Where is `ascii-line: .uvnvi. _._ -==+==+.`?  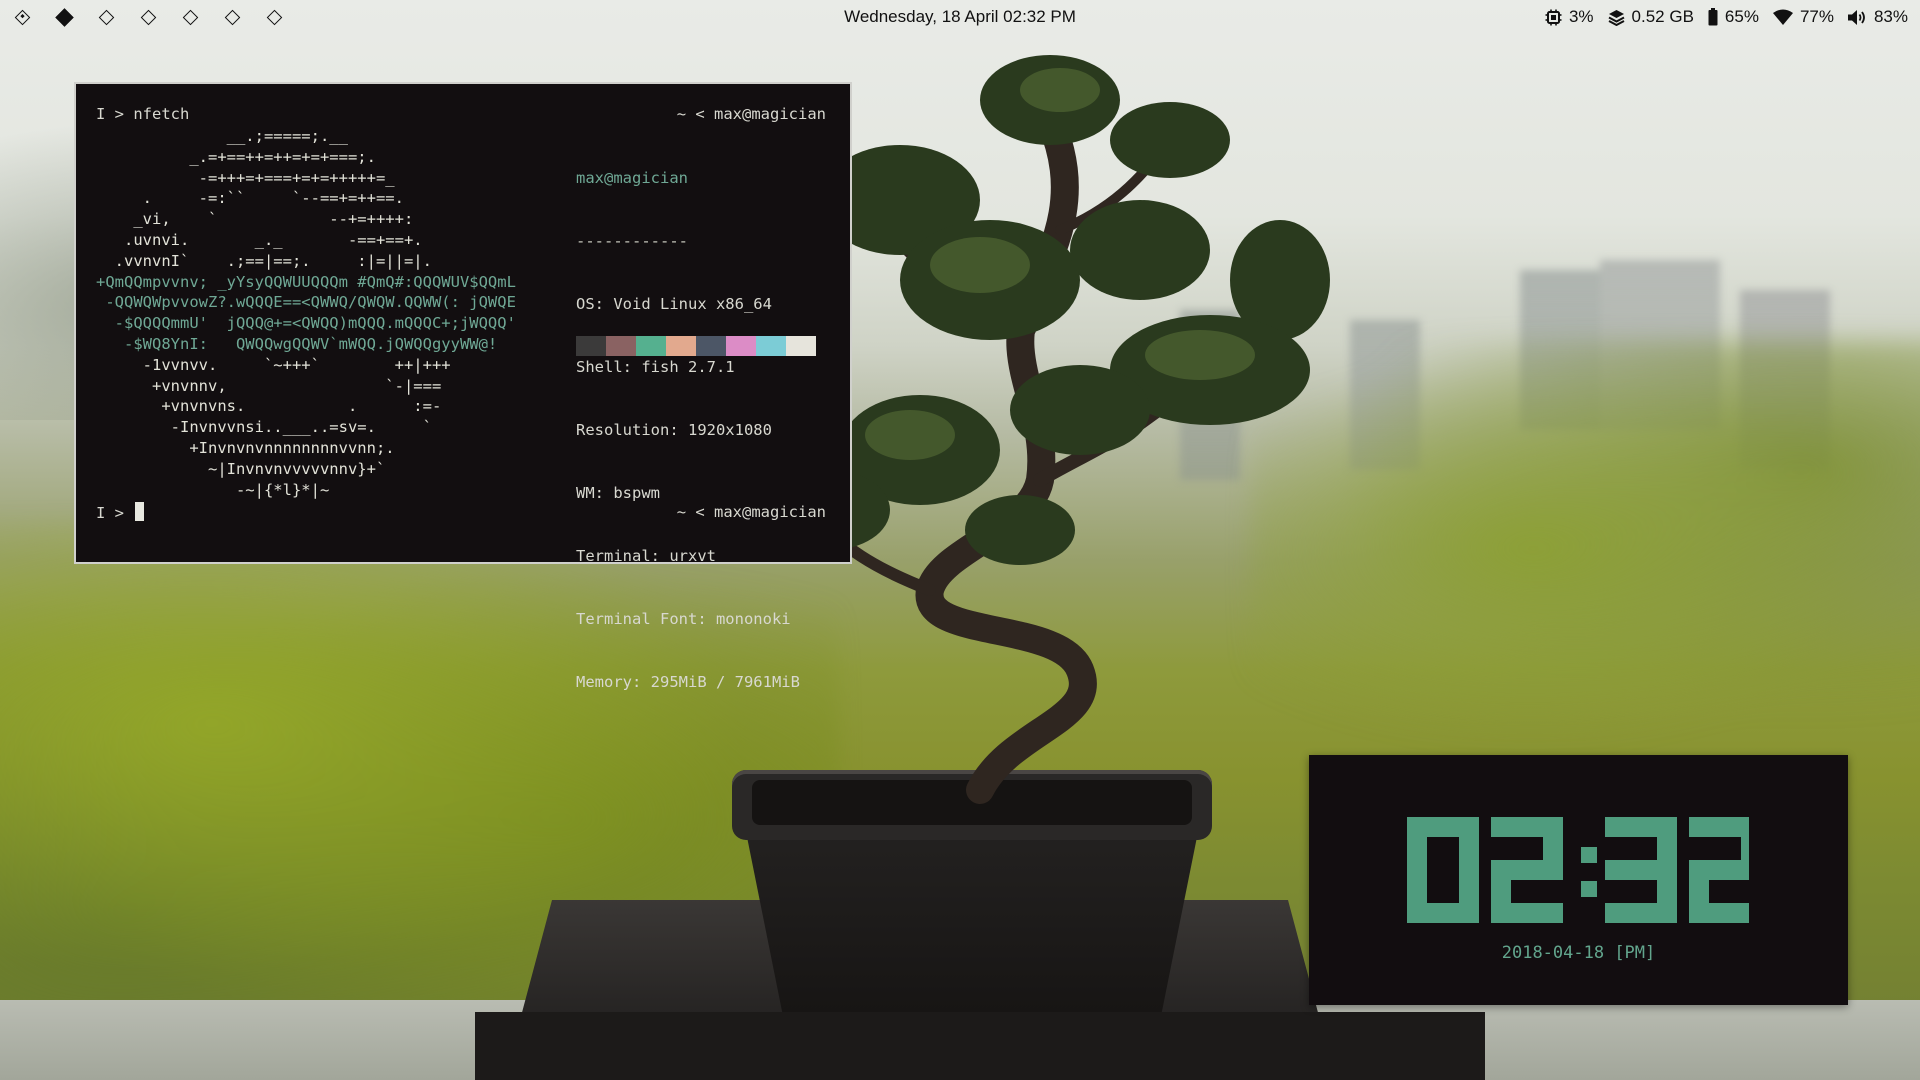 ascii-line: .uvnvi. _._ -==+==+. is located at coordinates (273, 239).